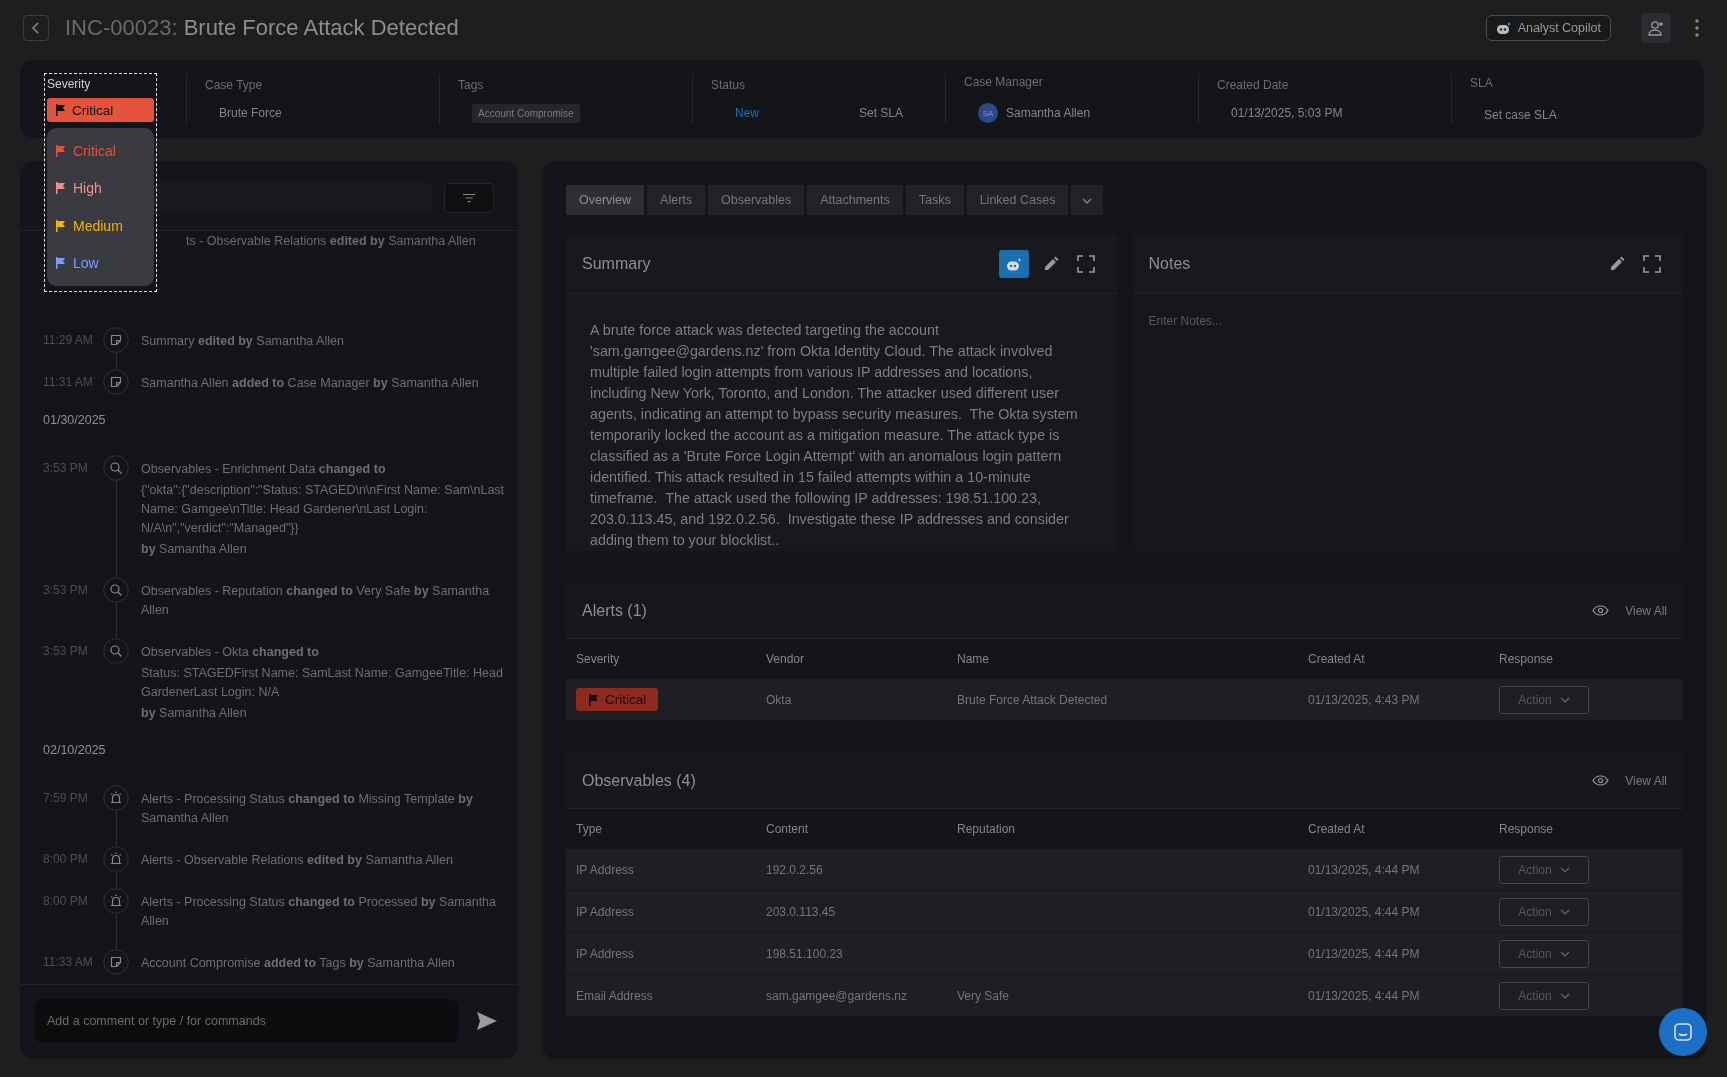 The width and height of the screenshot is (1727, 1077). I want to click on tab: Attachments, so click(855, 200).